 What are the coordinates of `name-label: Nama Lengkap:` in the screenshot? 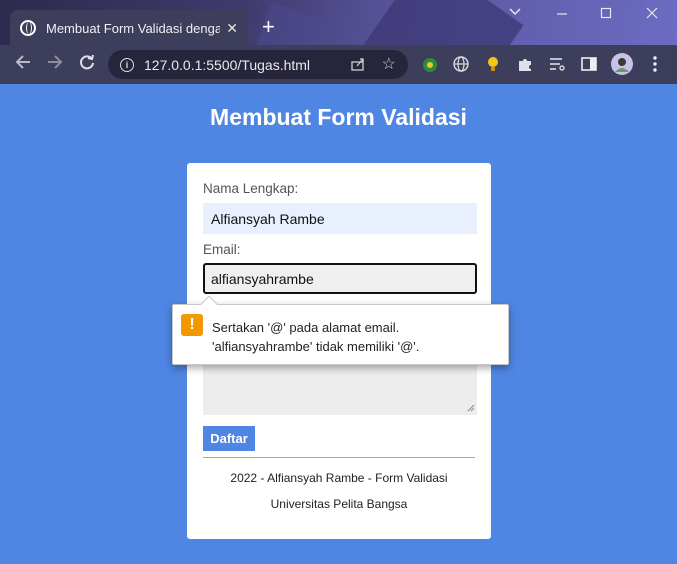 It's located at (251, 188).